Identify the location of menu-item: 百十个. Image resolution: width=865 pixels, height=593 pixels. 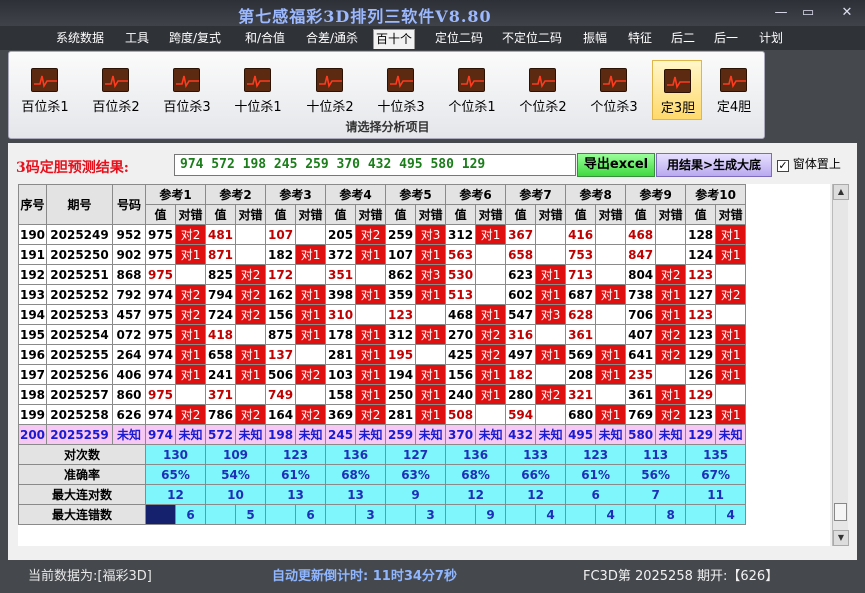
(394, 39).